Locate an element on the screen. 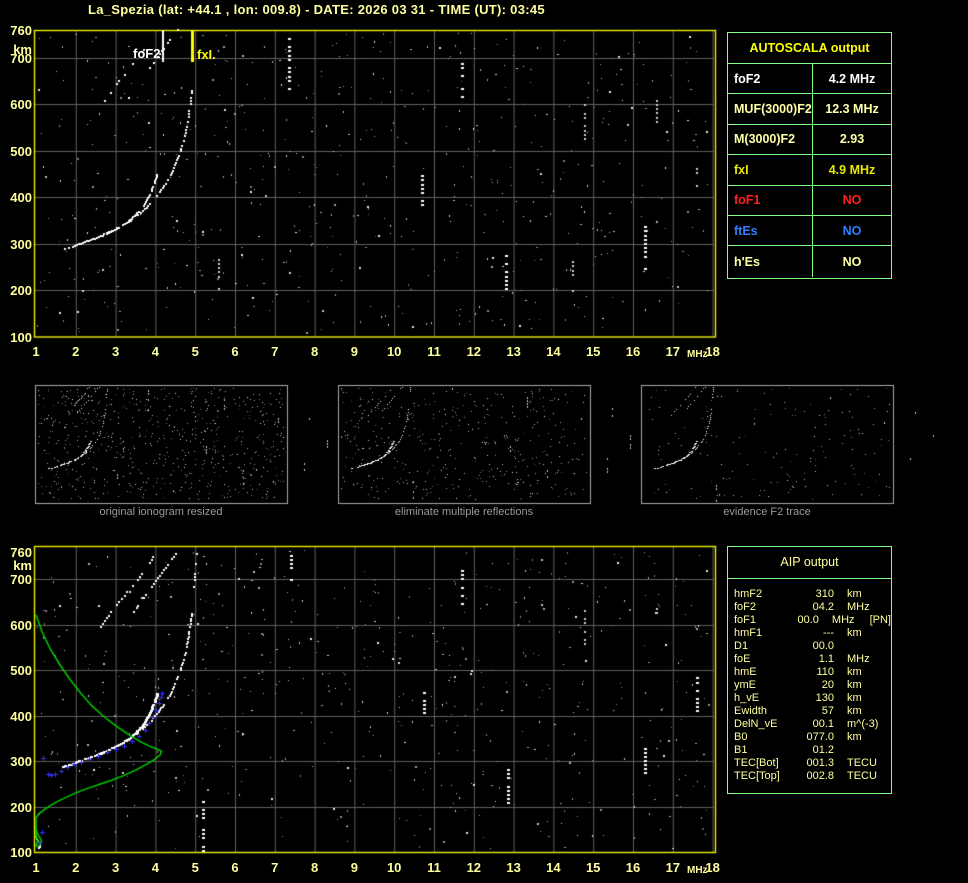 This screenshot has width=968, height=883. aip-unit: m^(-3) is located at coordinates (863, 724).